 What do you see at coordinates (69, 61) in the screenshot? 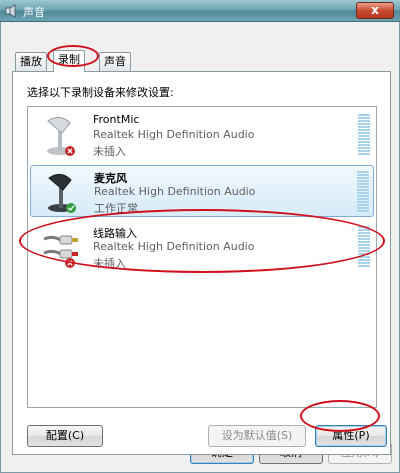
I see `tab-recording: 录制` at bounding box center [69, 61].